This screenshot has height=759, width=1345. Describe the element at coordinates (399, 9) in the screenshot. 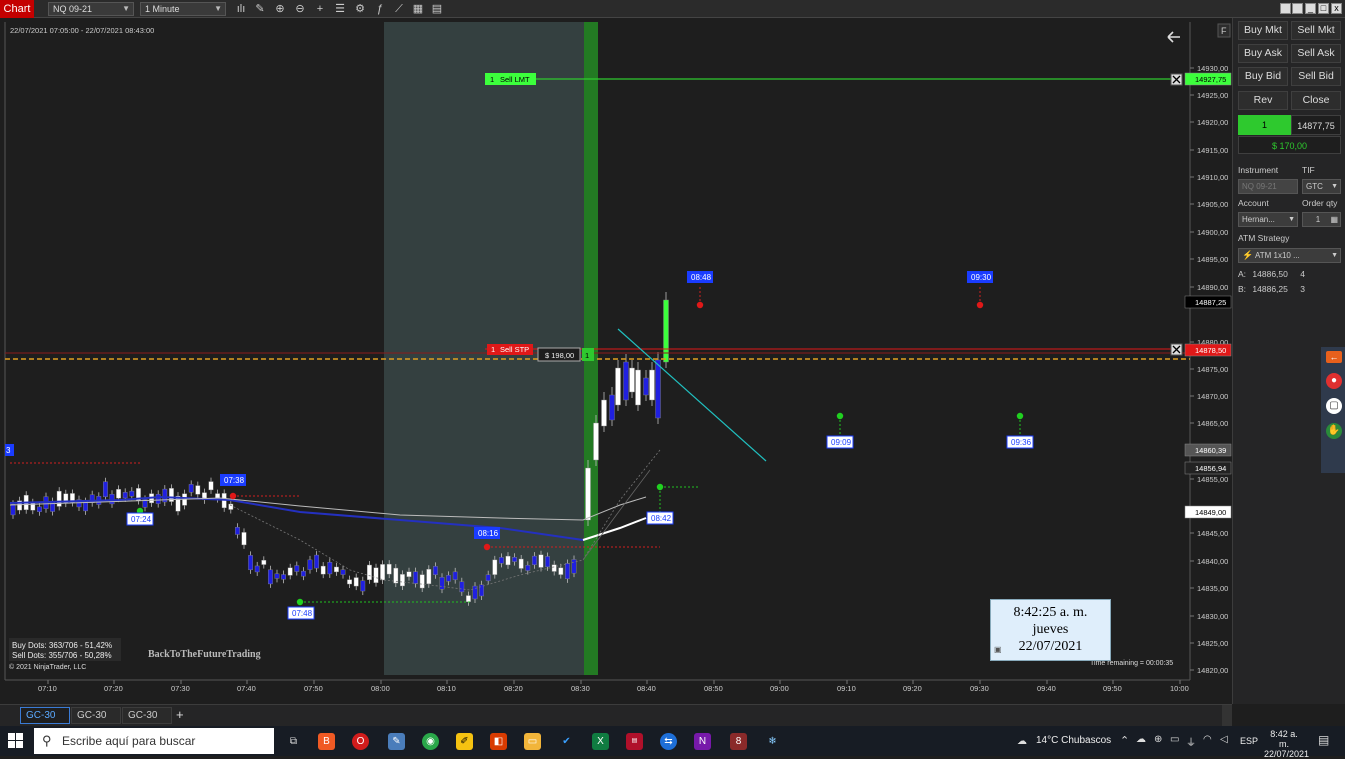

I see `snapshot-icon: ⟋` at that location.